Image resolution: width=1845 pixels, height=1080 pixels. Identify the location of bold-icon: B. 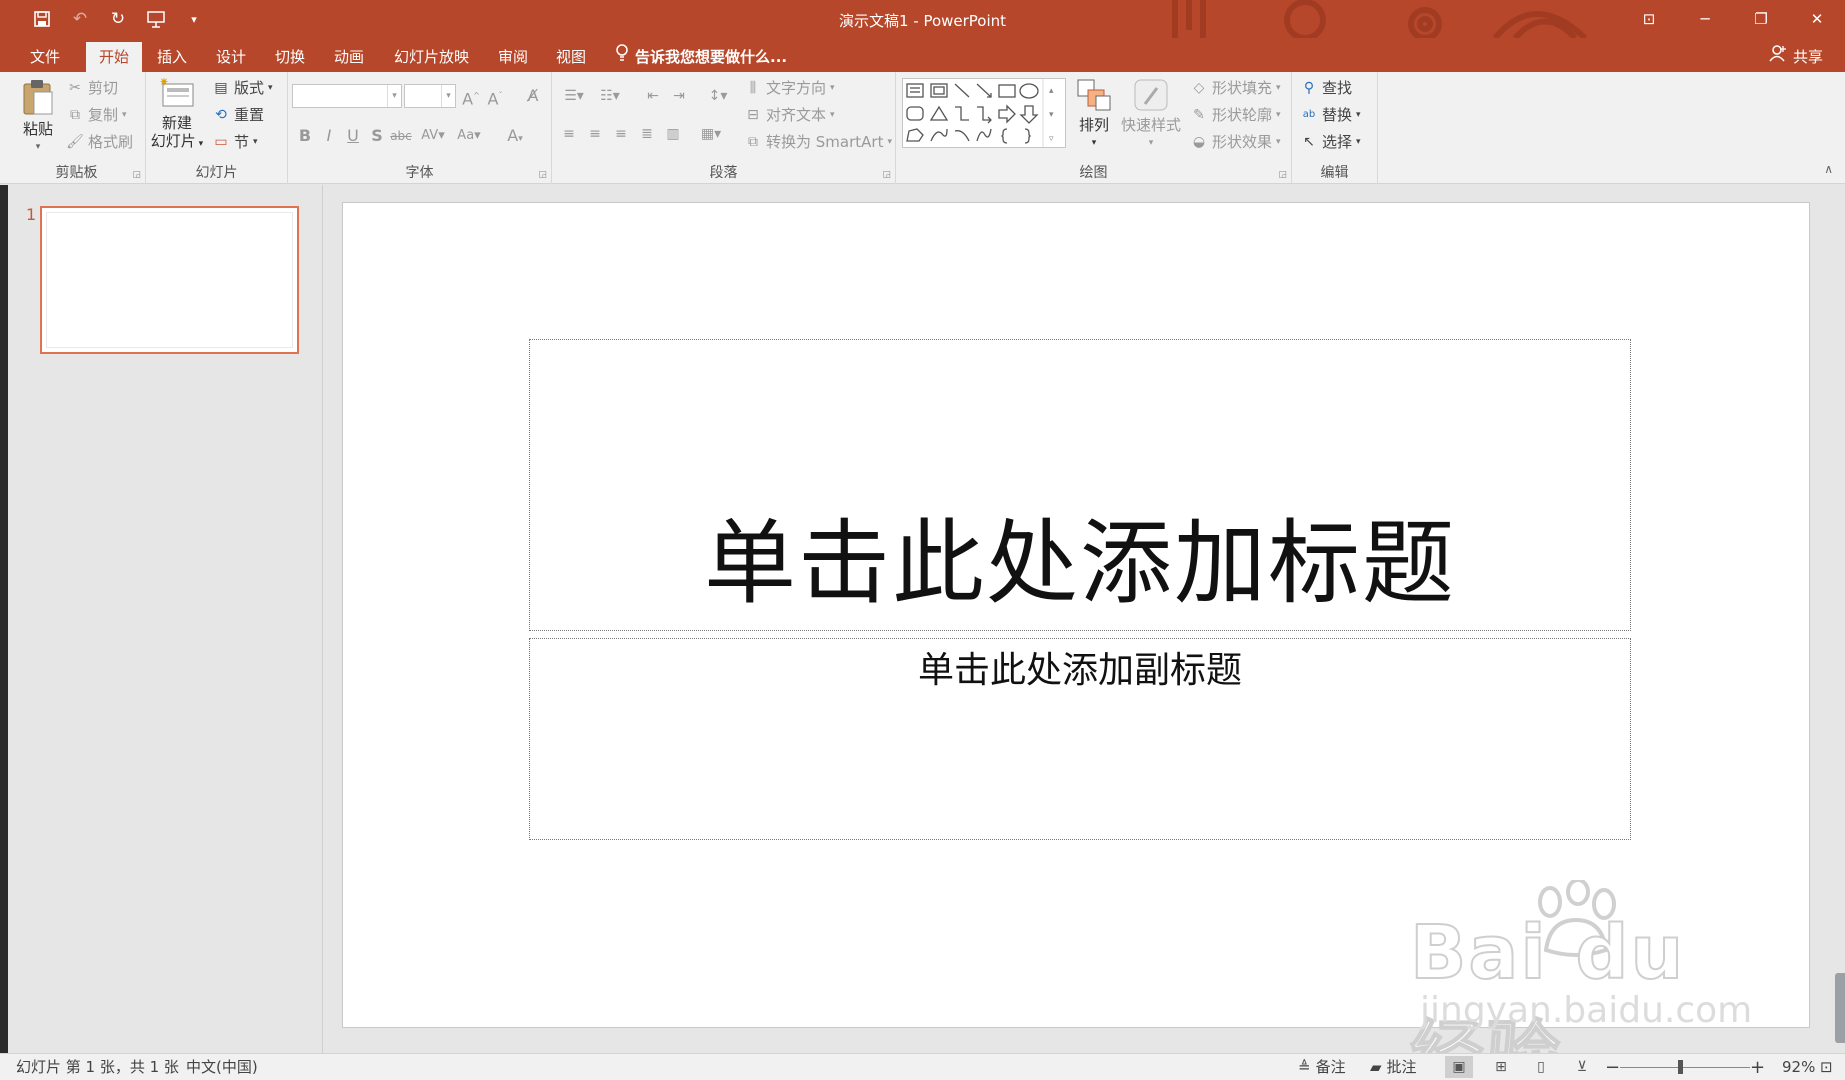
(305, 136).